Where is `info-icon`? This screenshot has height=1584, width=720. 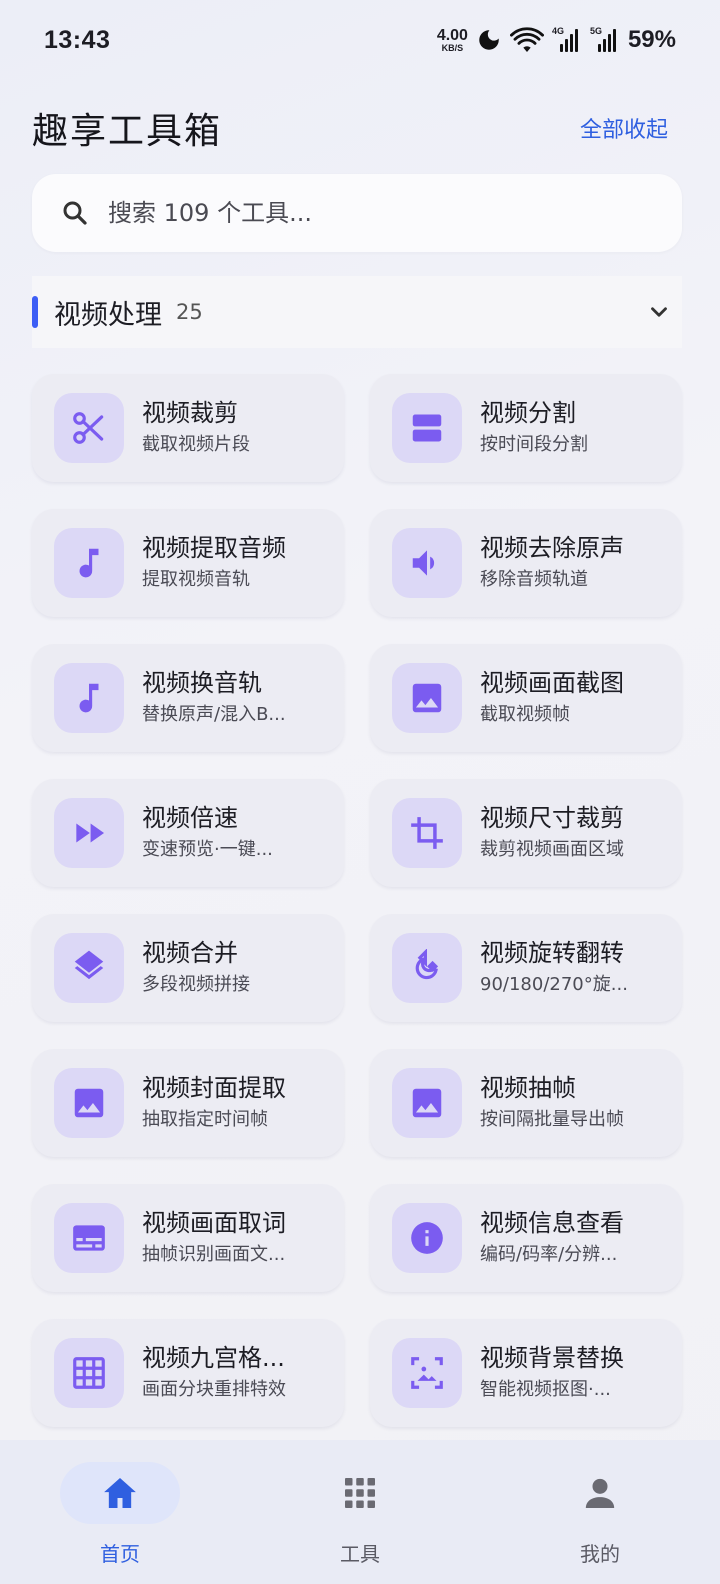 info-icon is located at coordinates (427, 1238).